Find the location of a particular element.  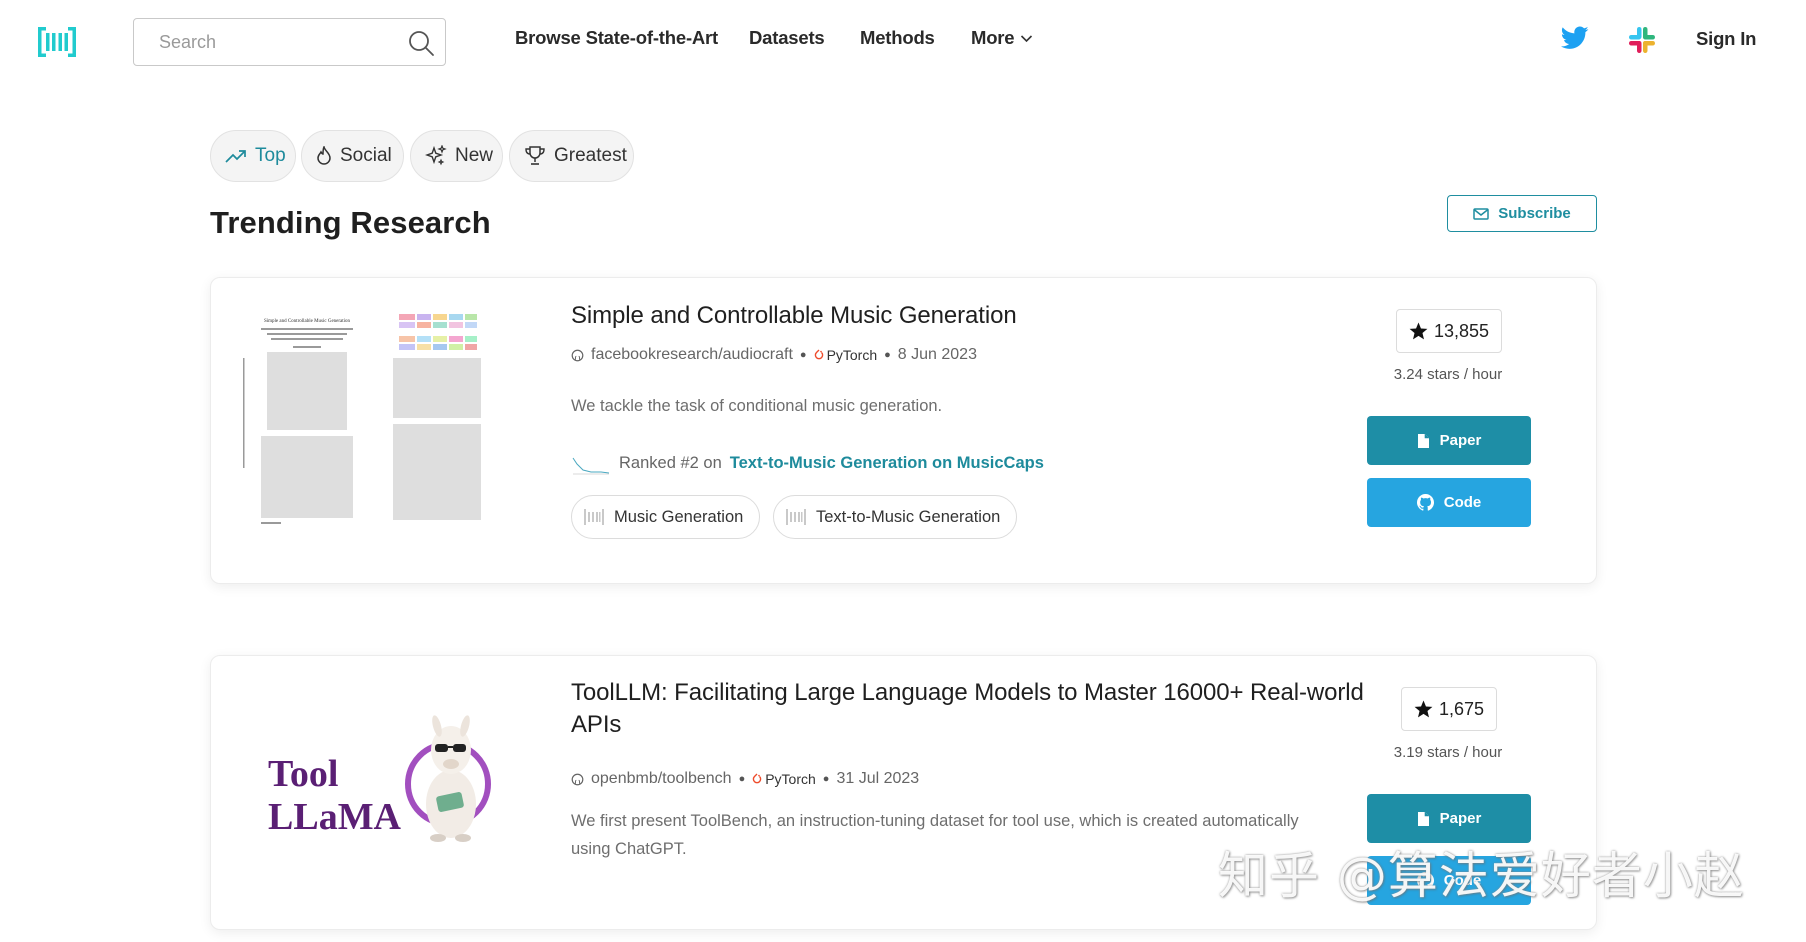

thumbnail-tool-text: Tool is located at coordinates (303, 774).